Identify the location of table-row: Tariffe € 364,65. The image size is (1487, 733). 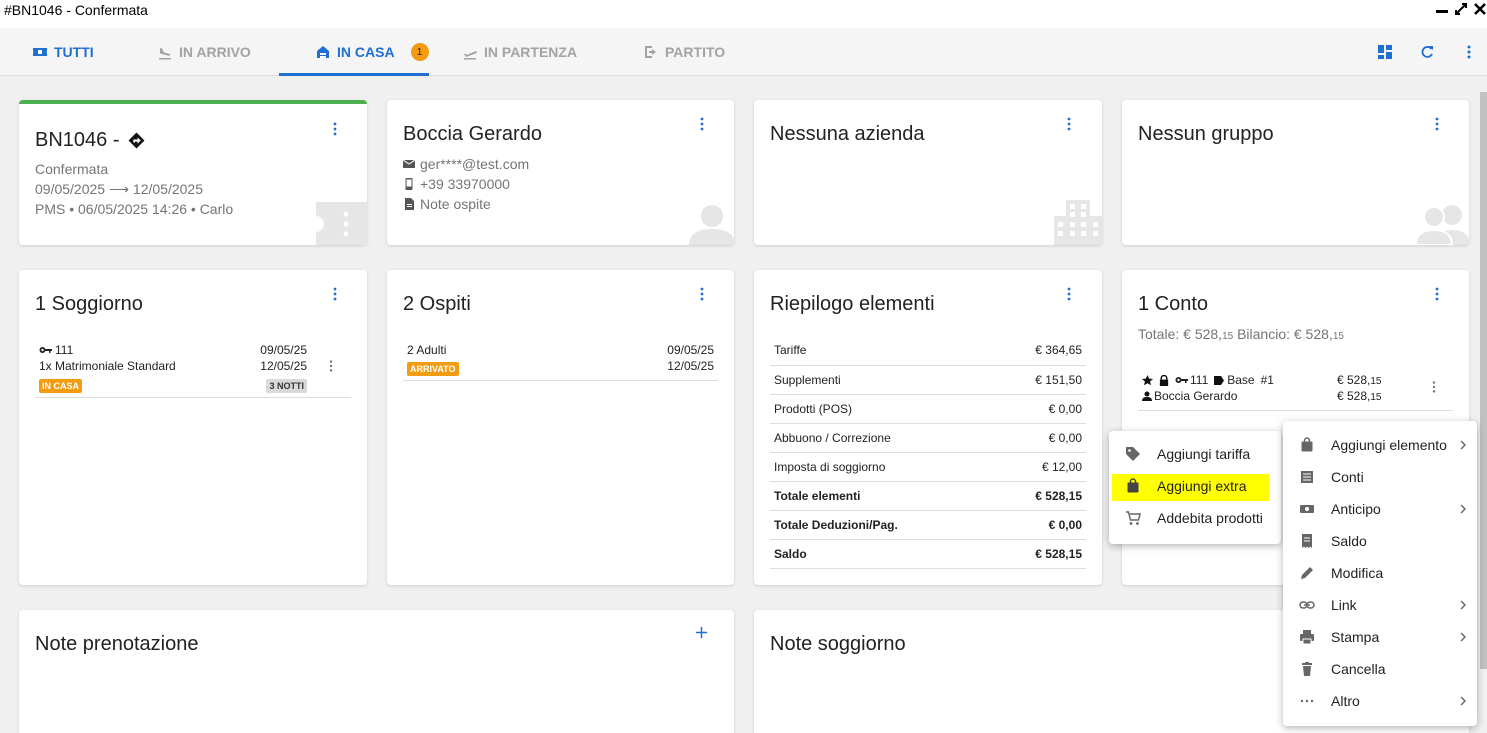
(928, 351).